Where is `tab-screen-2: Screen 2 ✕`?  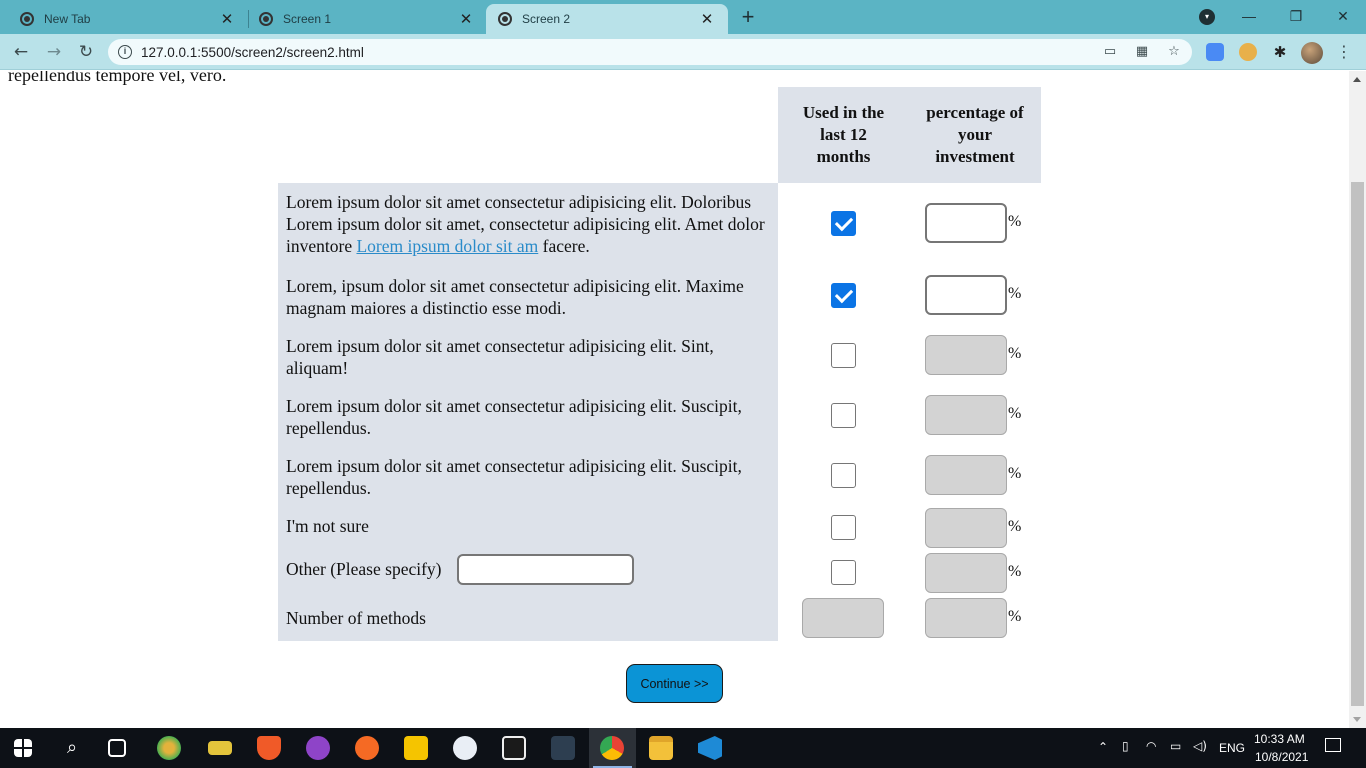
tab-screen-2: Screen 2 ✕ is located at coordinates (607, 19).